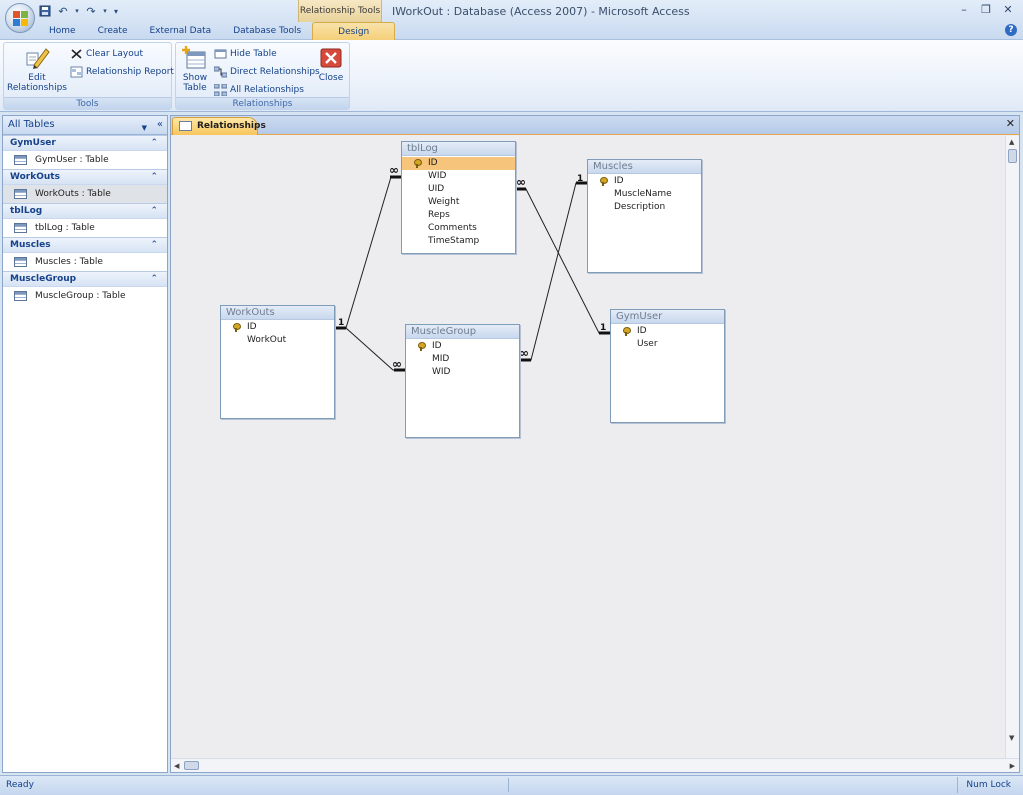 The width and height of the screenshot is (1023, 795). Describe the element at coordinates (458, 202) in the screenshot. I see `field-row: Weight` at that location.